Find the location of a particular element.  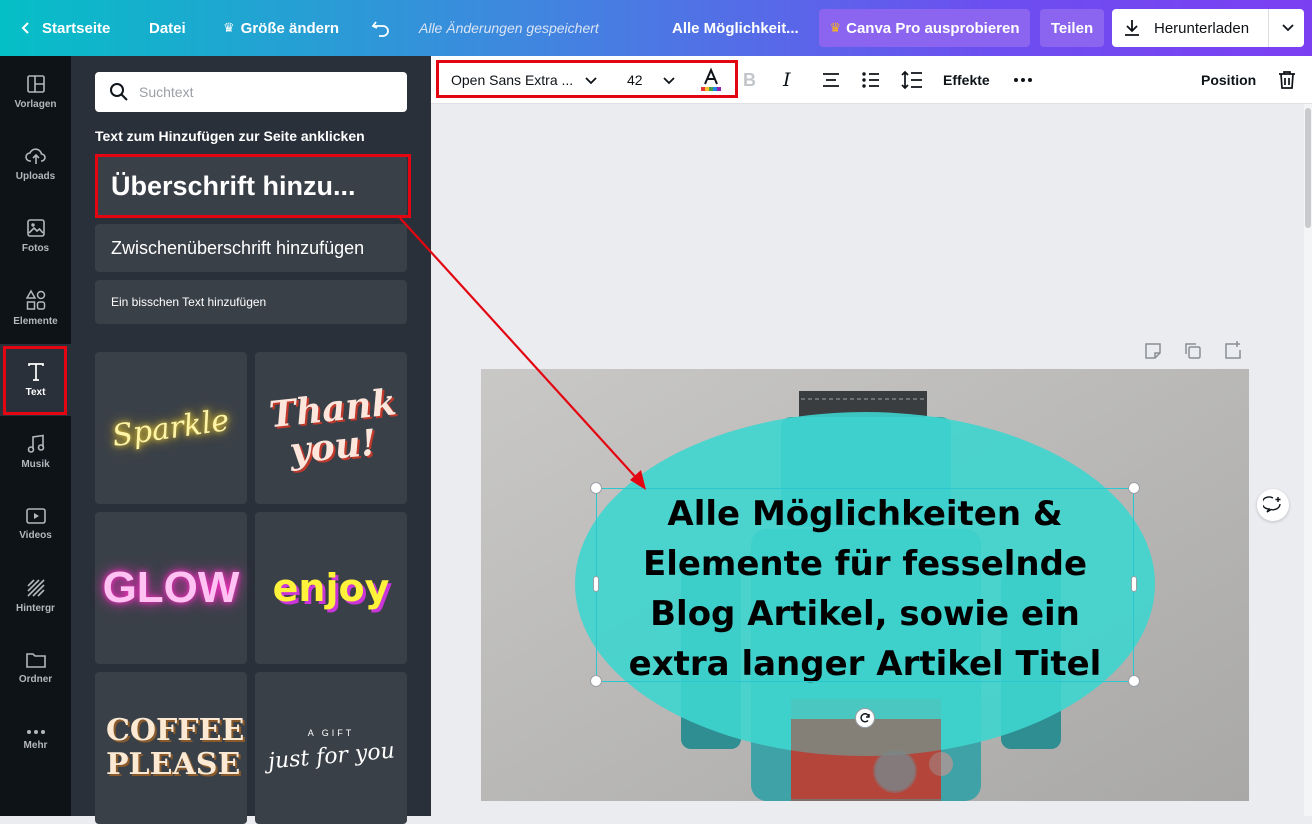

sidebar-item-vorlagen: Vorlagen is located at coordinates (35, 92).